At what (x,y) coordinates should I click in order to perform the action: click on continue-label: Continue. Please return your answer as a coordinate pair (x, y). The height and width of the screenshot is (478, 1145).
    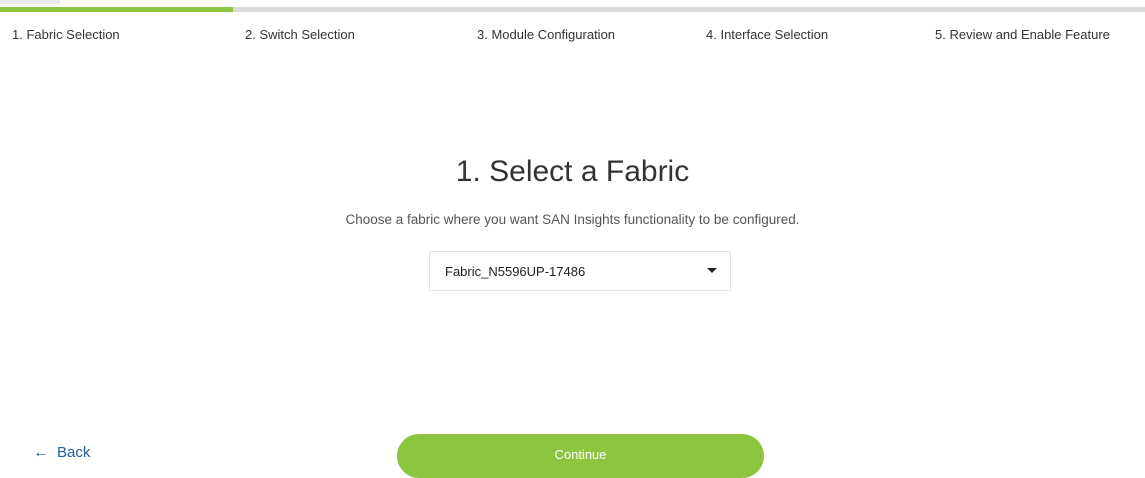
    Looking at the image, I should click on (580, 454).